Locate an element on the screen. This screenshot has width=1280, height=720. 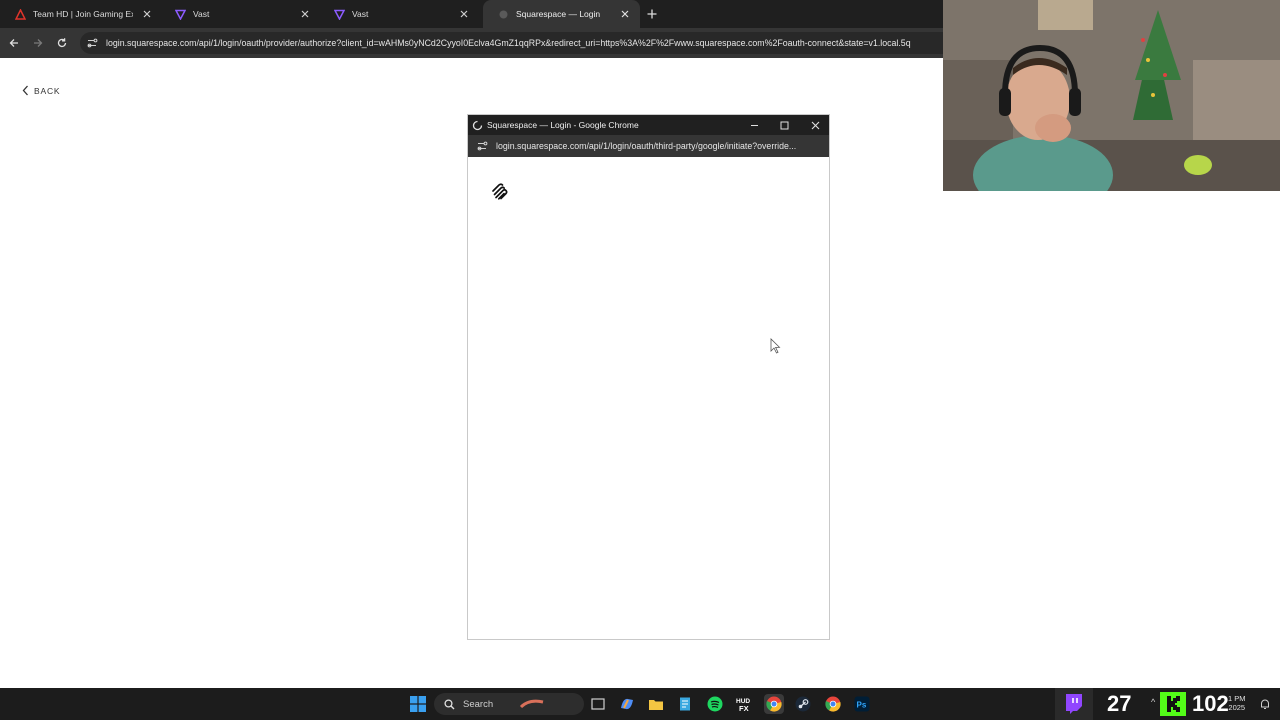
svg-text: FX is located at coordinates (744, 708).